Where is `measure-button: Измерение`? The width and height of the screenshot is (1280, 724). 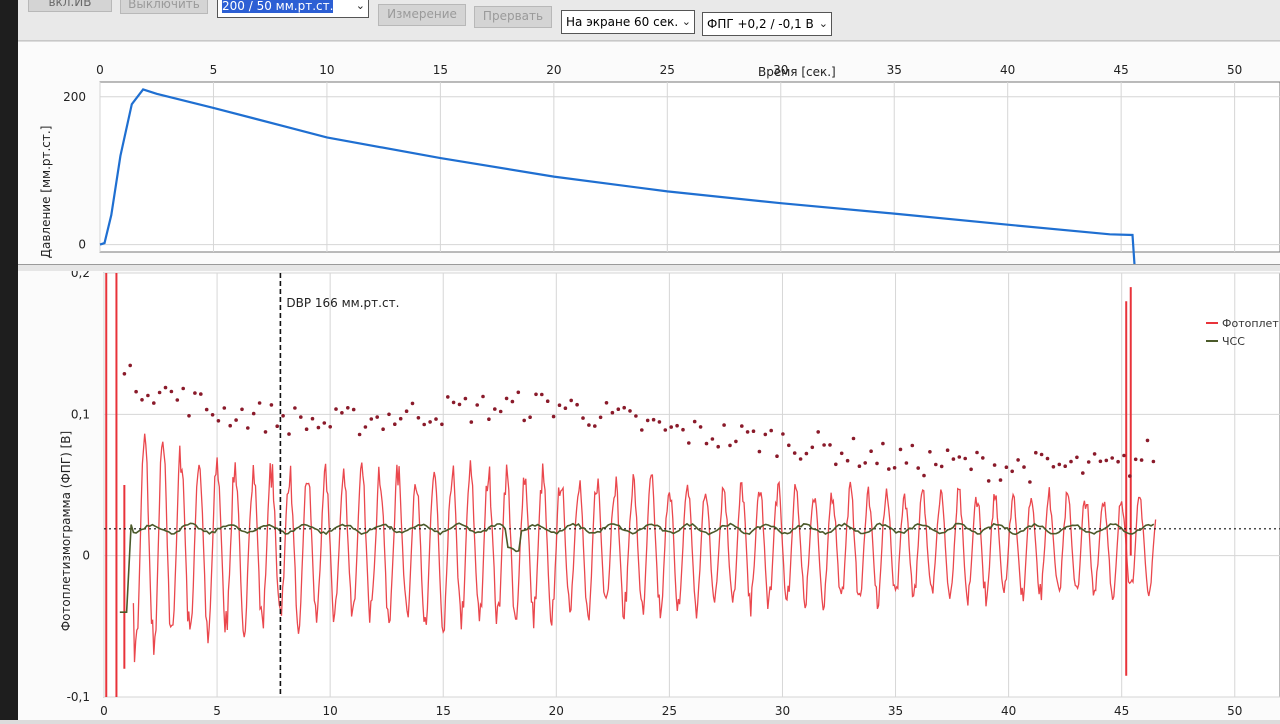
measure-button: Измерение is located at coordinates (422, 15).